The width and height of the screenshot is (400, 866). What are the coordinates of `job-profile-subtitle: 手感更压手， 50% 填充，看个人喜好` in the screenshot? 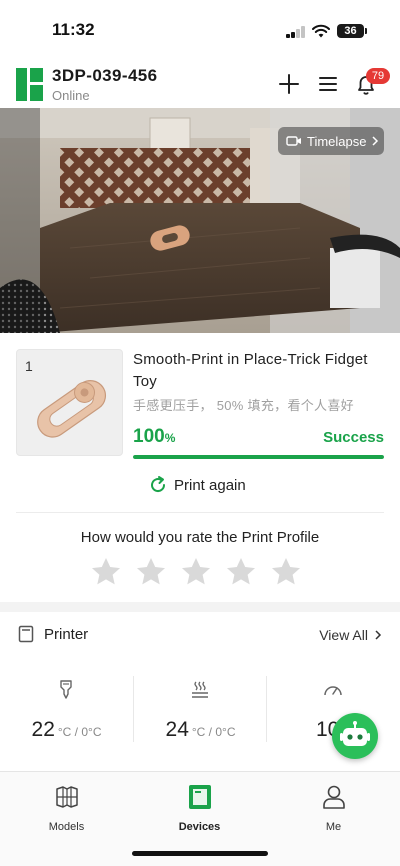 It's located at (243, 405).